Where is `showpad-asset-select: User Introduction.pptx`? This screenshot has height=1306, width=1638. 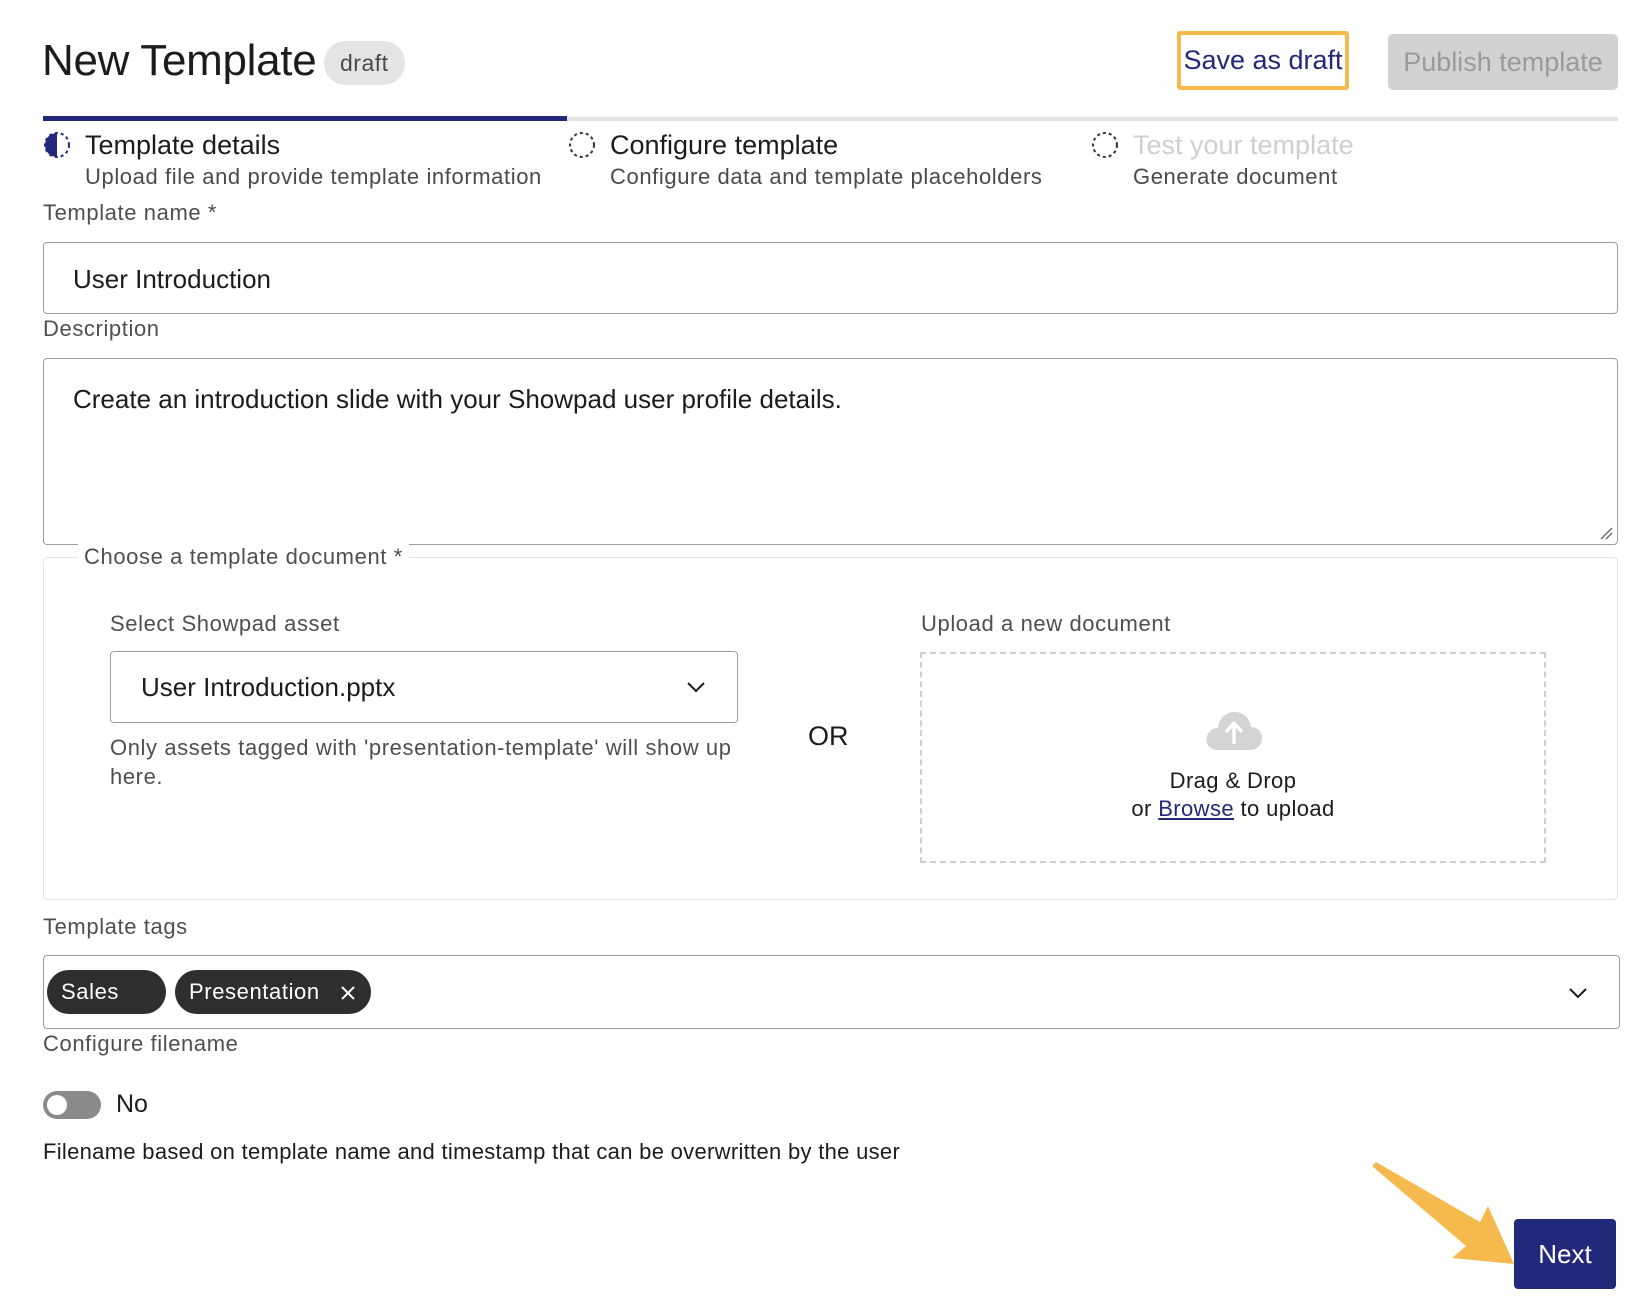
showpad-asset-select: User Introduction.pptx is located at coordinates (424, 687).